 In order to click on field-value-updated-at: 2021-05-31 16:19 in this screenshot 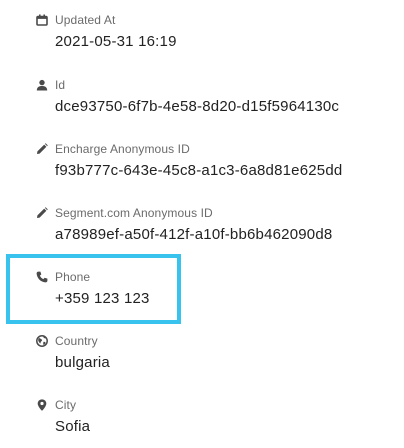, I will do `click(116, 41)`.